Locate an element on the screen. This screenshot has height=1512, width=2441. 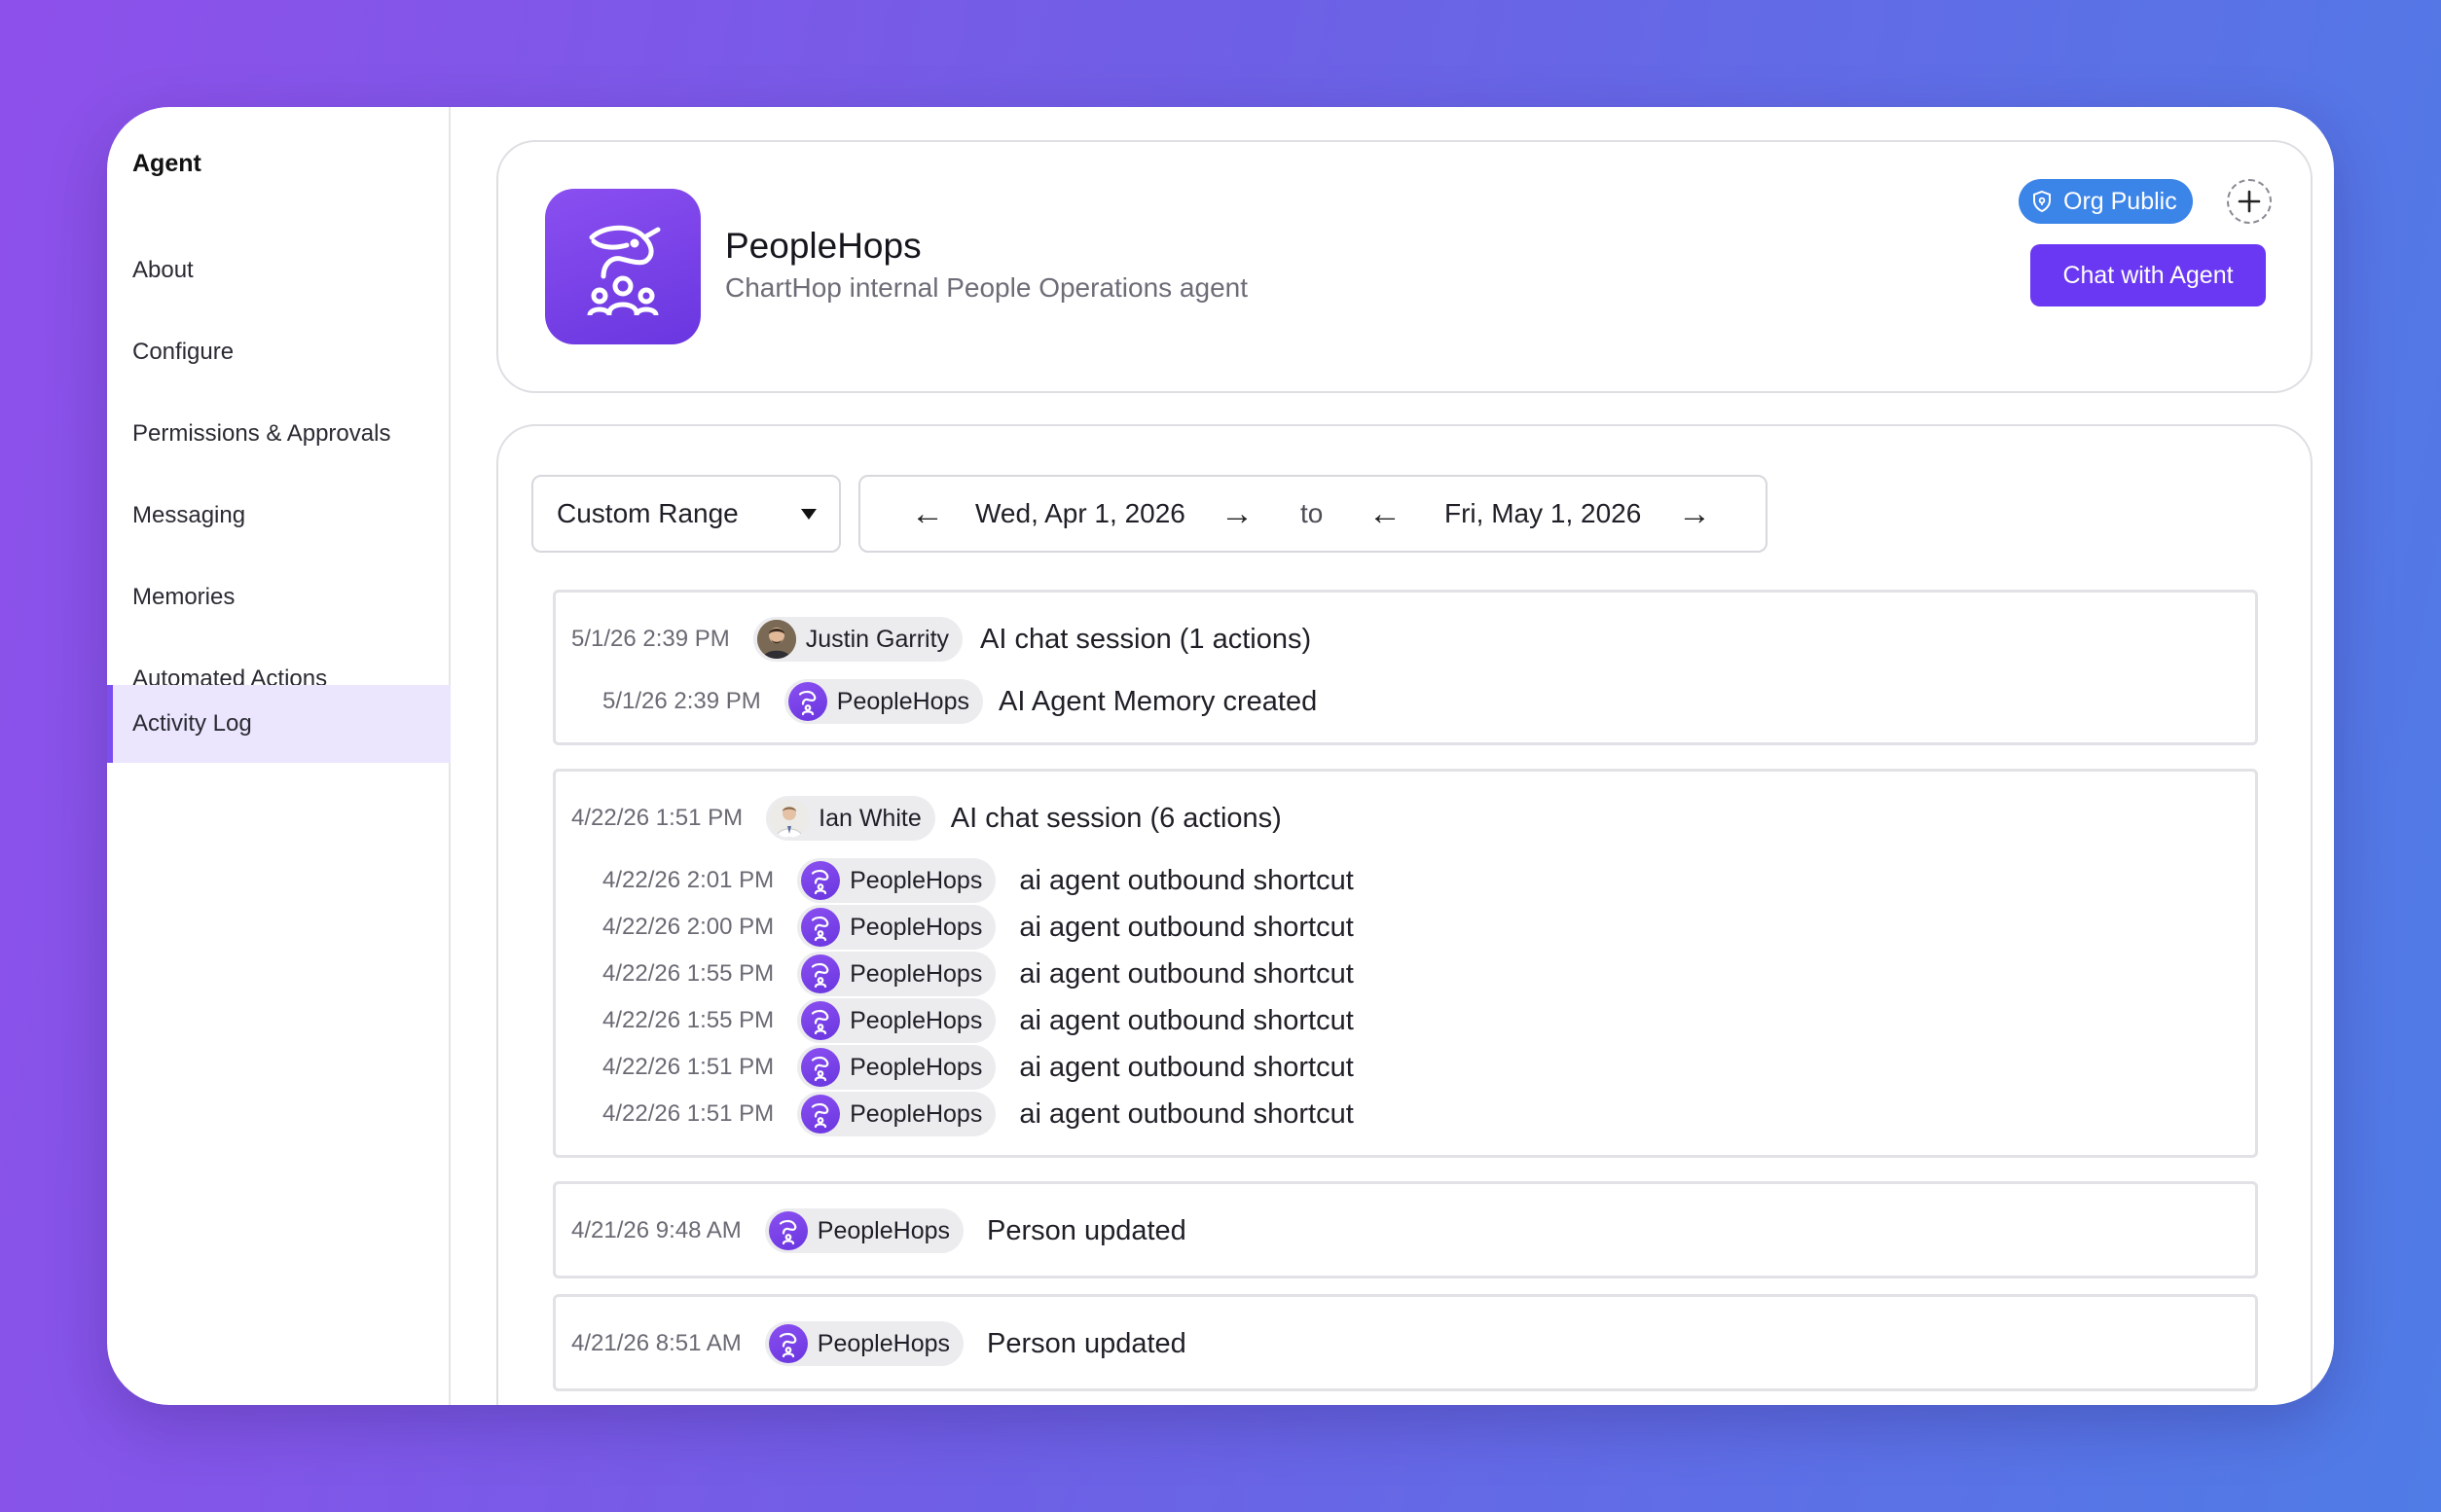
end-date: Fri, May 1, 2026 is located at coordinates (1542, 514).